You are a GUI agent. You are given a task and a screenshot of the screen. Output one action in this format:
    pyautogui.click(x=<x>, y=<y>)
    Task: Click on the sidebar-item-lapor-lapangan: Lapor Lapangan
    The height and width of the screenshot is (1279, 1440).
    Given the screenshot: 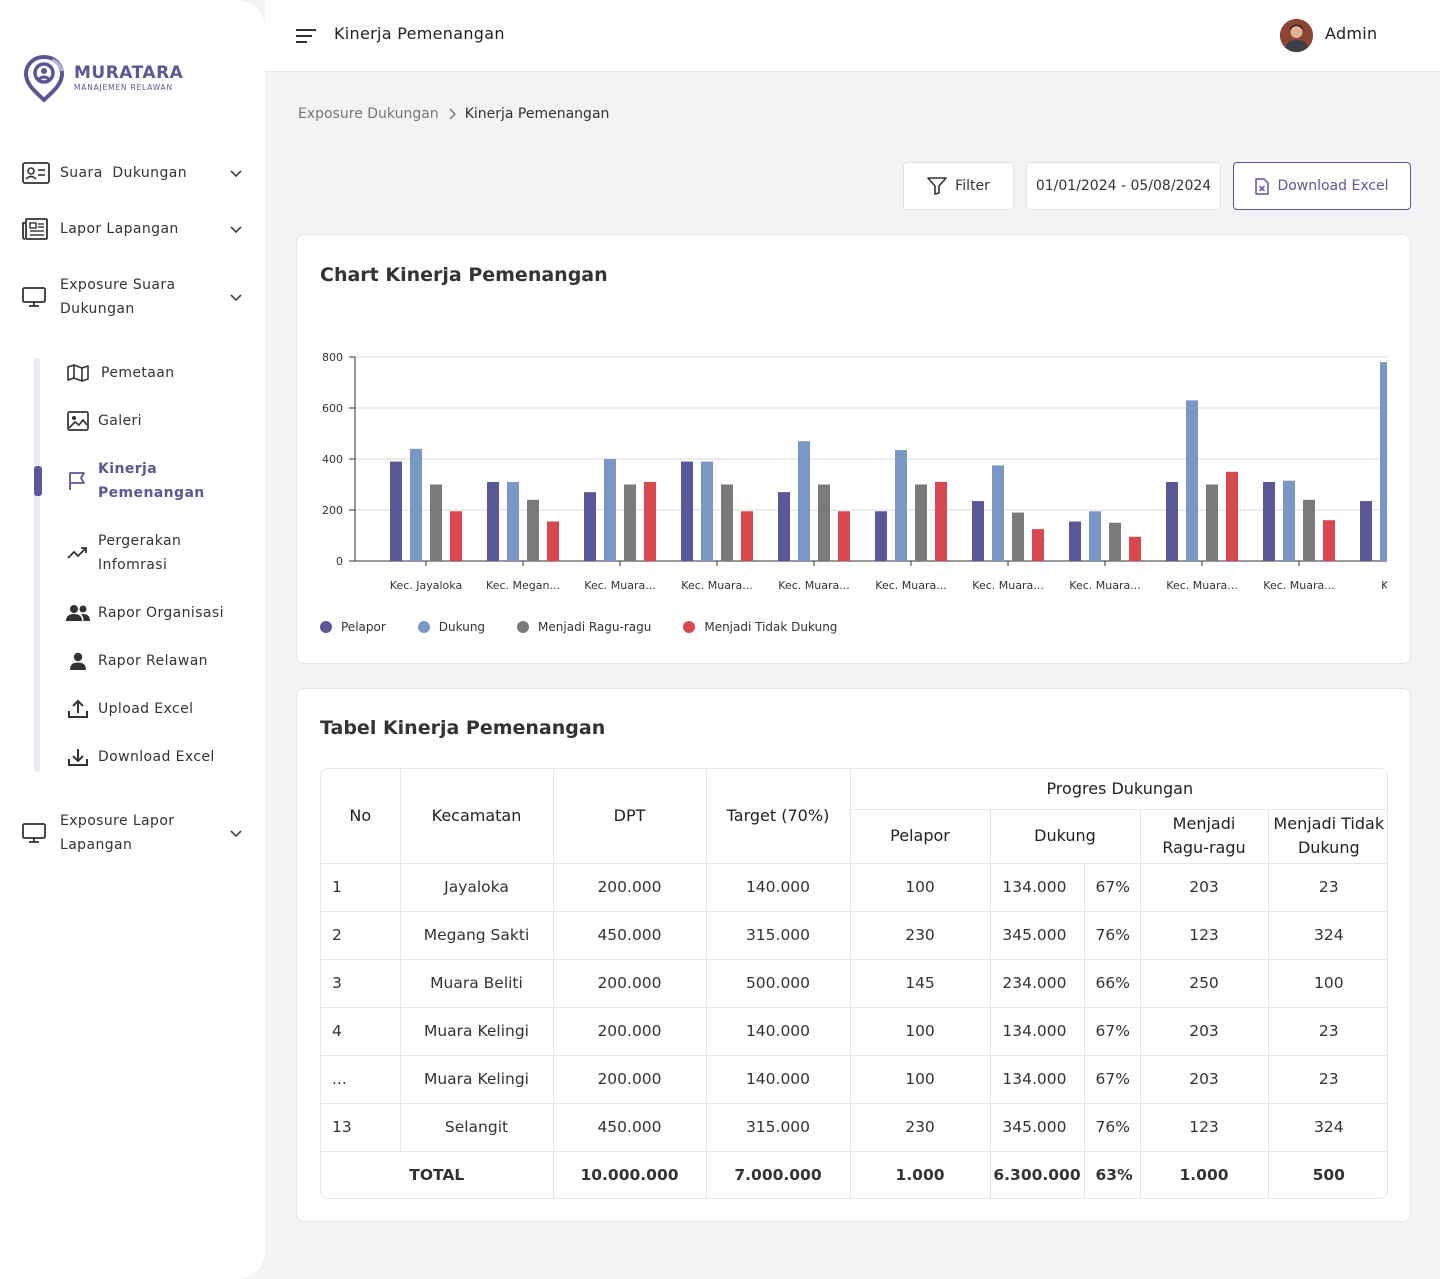 What is the action you would take?
    pyautogui.click(x=133, y=229)
    